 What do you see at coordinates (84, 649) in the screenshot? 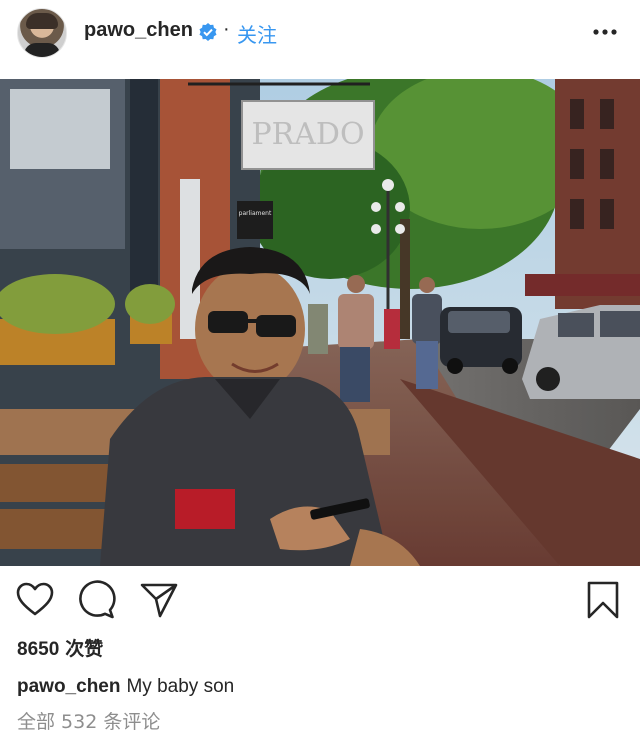
I see `likes-unit: 次赞` at bounding box center [84, 649].